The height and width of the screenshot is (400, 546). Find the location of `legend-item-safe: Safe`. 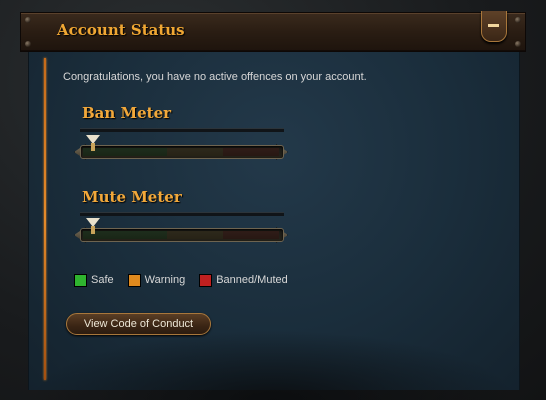

legend-item-safe: Safe is located at coordinates (94, 280).